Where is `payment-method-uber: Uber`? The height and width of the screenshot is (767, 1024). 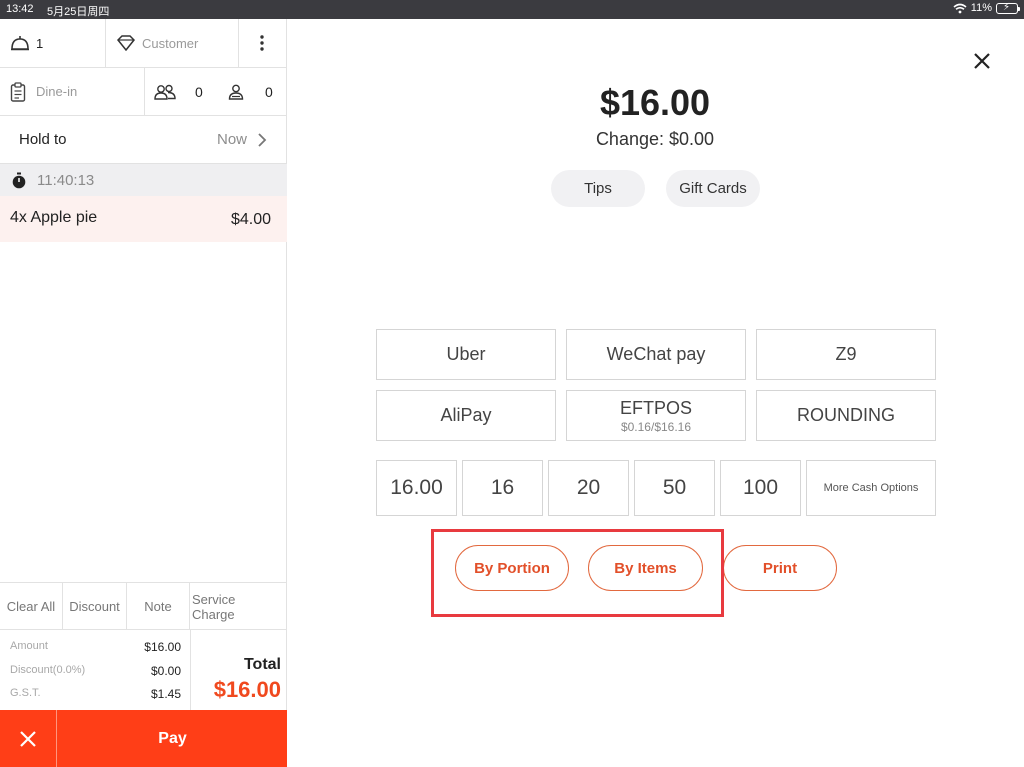
payment-method-uber: Uber is located at coordinates (466, 354).